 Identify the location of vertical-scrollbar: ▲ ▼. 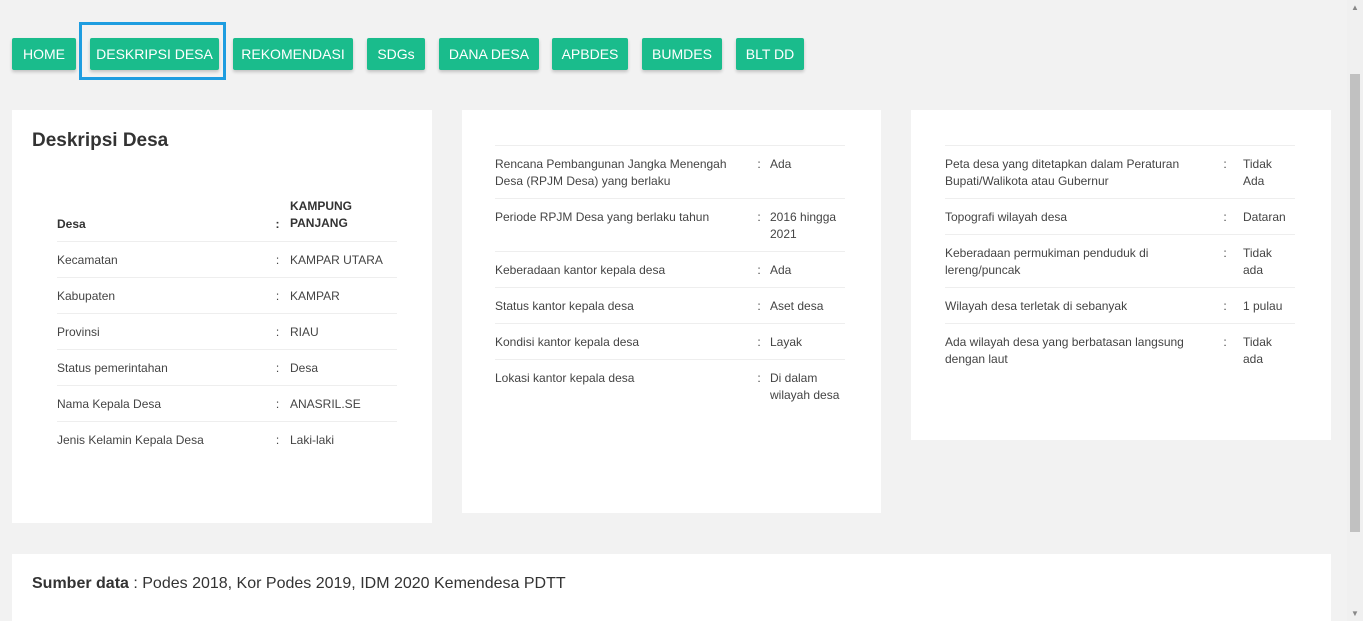
(1355, 310).